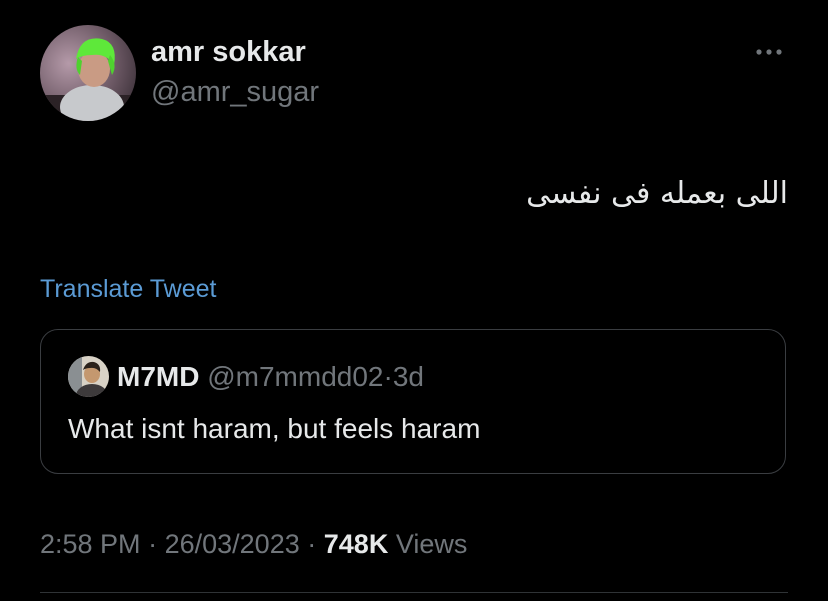  What do you see at coordinates (408, 376) in the screenshot?
I see `quoted-age: 3d` at bounding box center [408, 376].